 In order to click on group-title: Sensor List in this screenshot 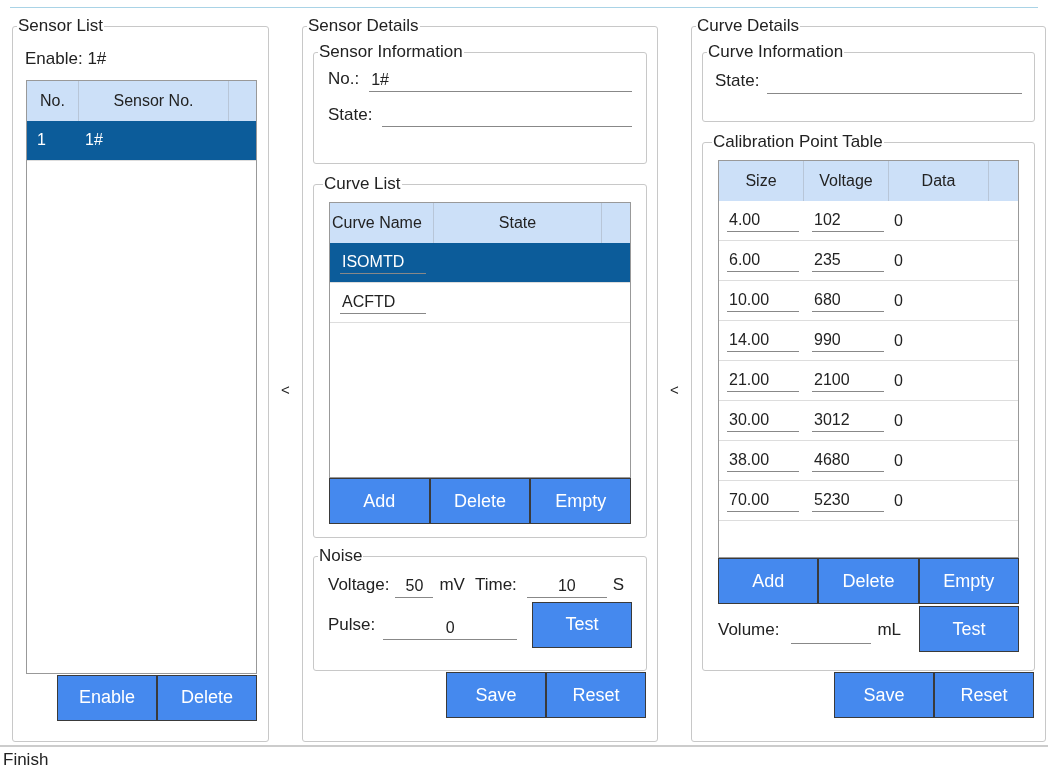, I will do `click(61, 26)`.